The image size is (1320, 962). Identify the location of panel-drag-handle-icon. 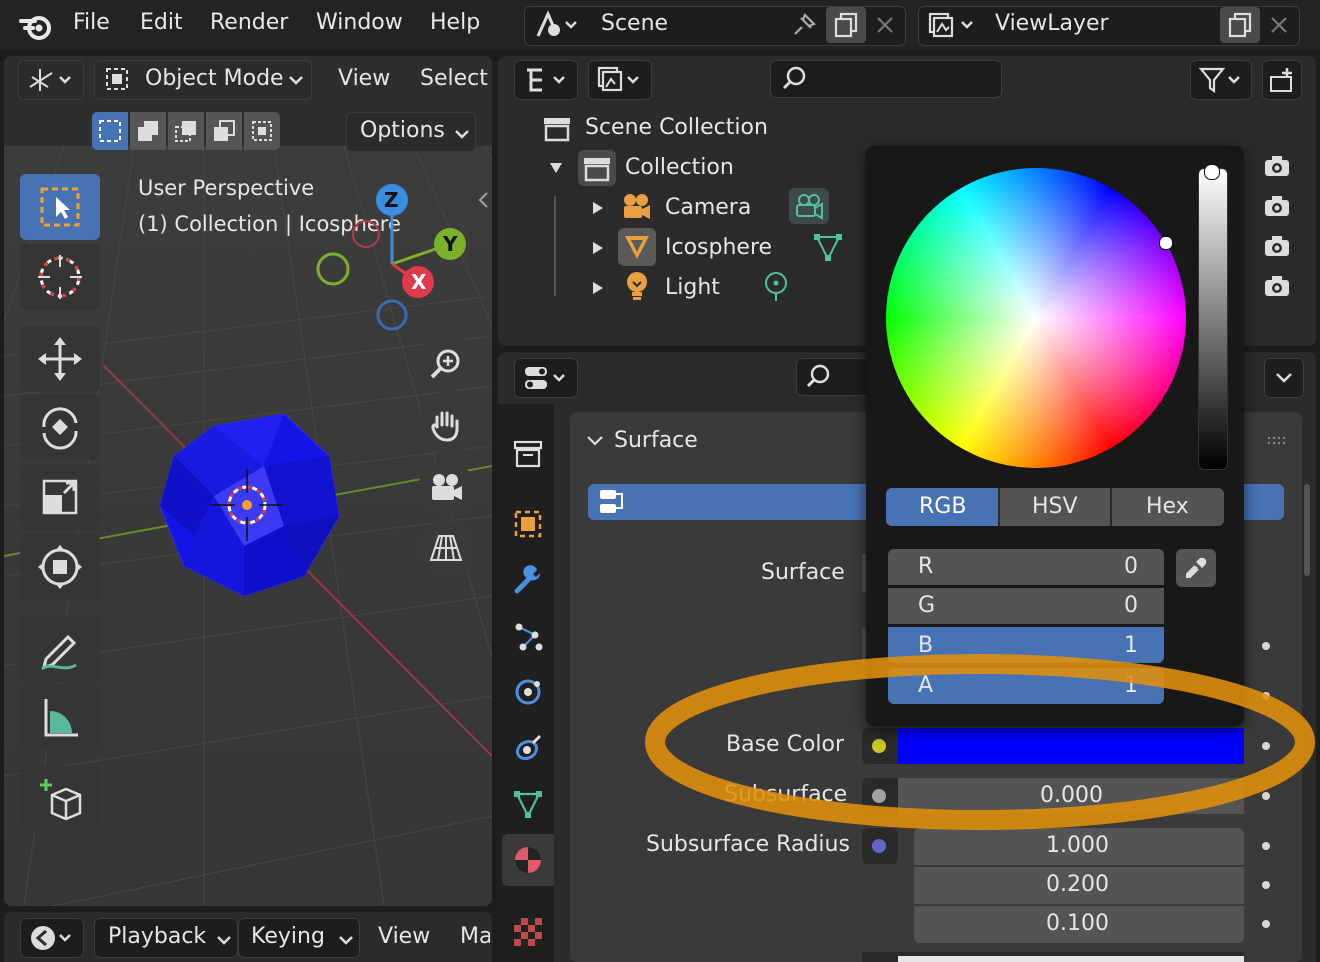
(1278, 441).